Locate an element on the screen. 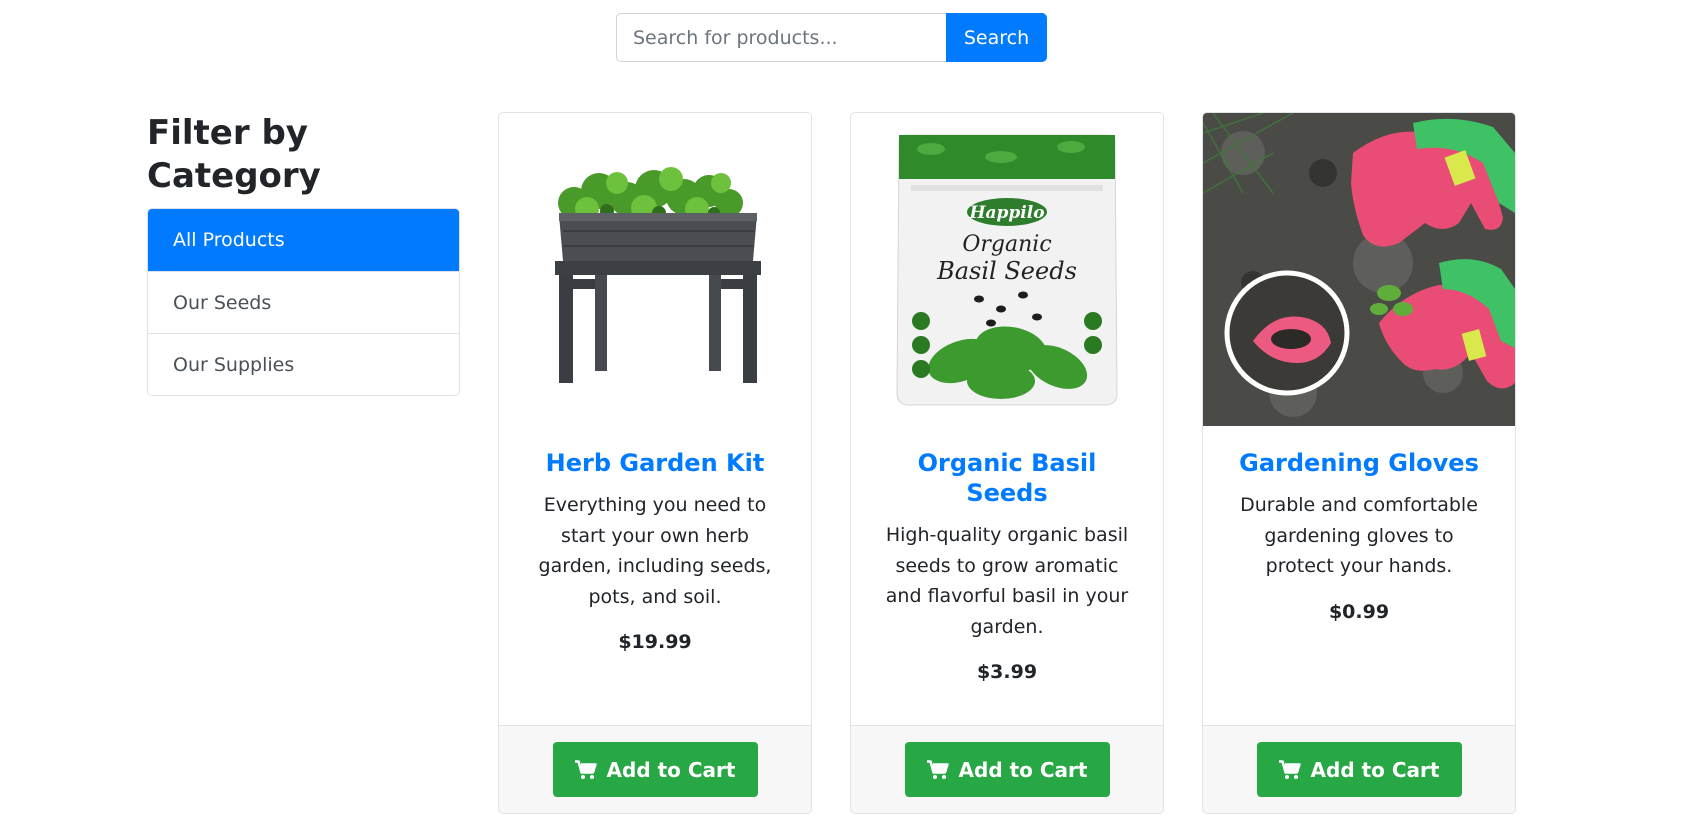  svg-text: Basil Seeds is located at coordinates (1006, 271).